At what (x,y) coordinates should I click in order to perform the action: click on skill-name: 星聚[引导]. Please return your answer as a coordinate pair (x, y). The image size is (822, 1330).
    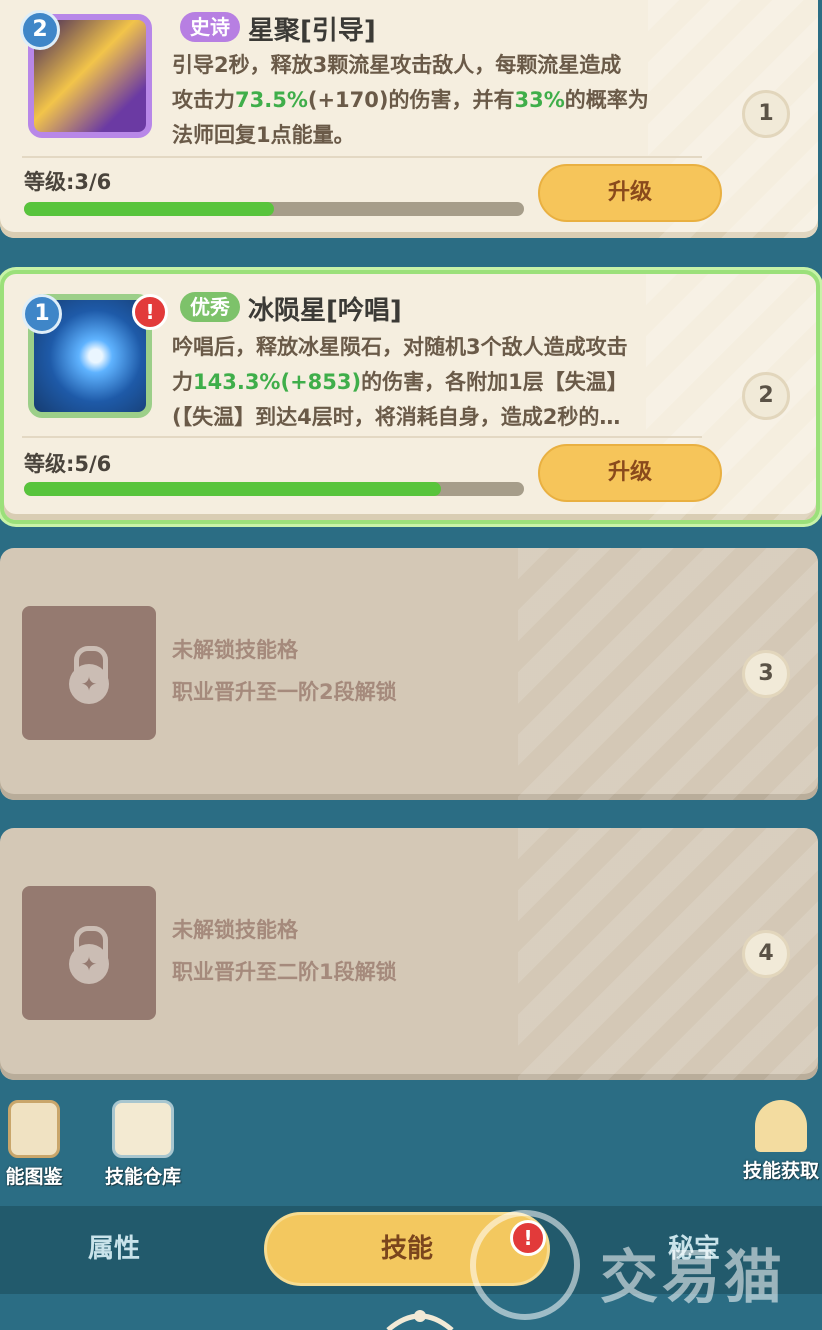
    Looking at the image, I should click on (312, 31).